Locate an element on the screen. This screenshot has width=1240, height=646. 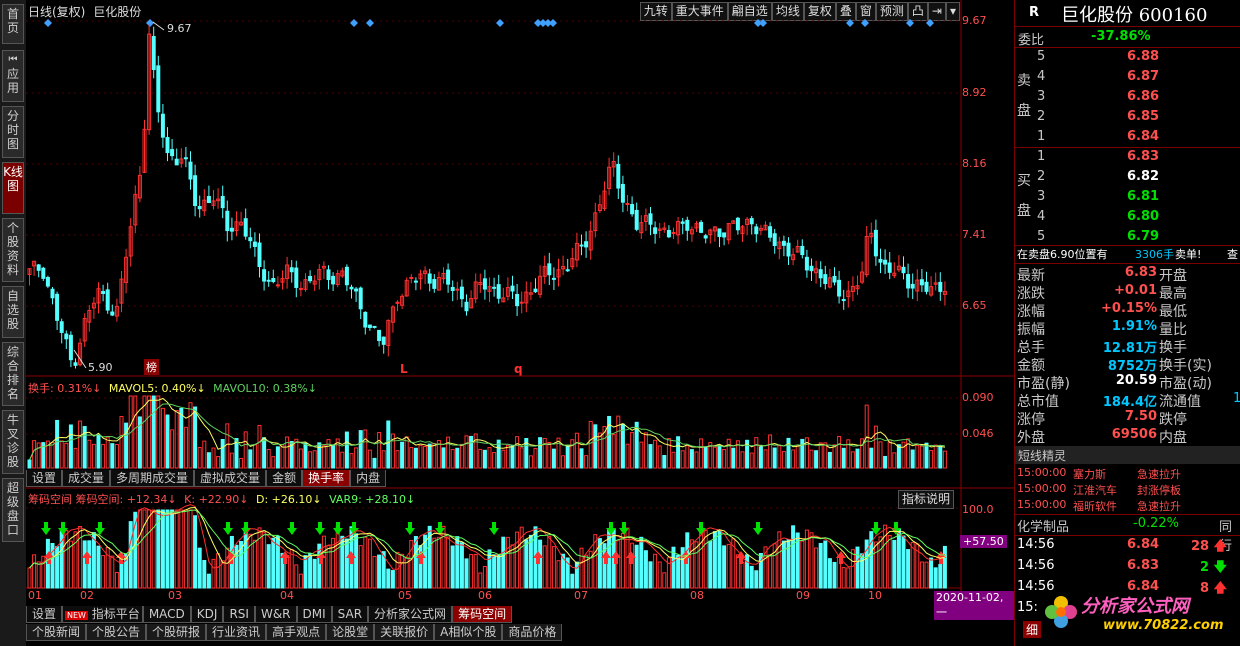
info-tab-forum: 论股堂 is located at coordinates (350, 632).